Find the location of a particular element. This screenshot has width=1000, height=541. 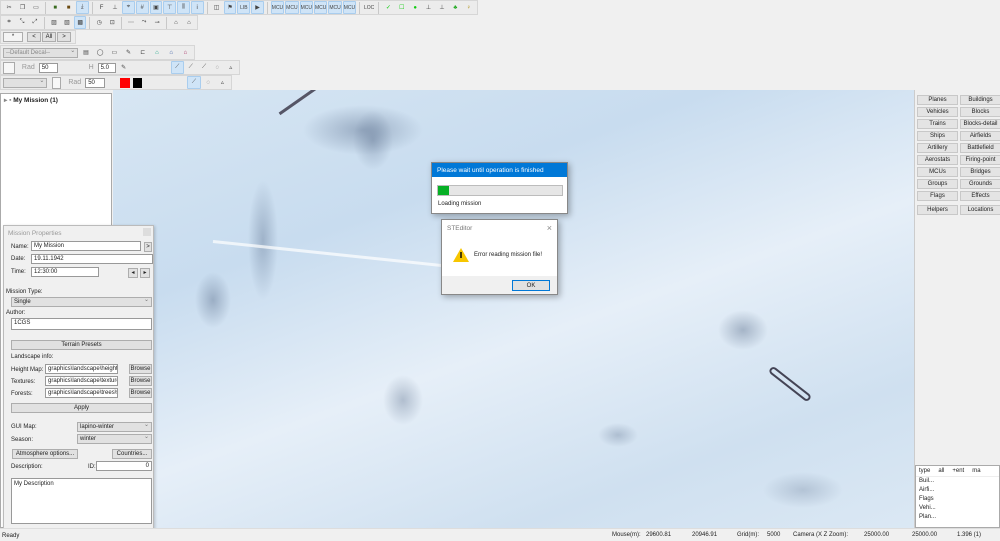

loc-icon: LOC is located at coordinates (369, 7).